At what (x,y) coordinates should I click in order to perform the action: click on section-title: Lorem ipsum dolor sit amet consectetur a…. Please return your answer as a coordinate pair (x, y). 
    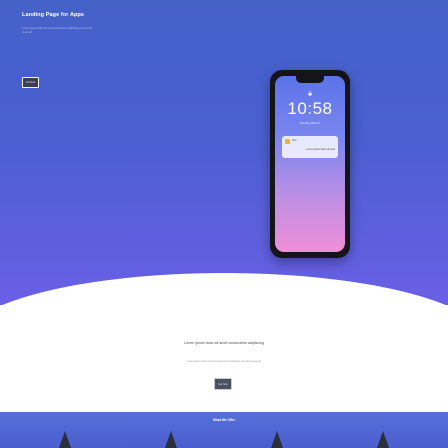
    Looking at the image, I should click on (224, 343).